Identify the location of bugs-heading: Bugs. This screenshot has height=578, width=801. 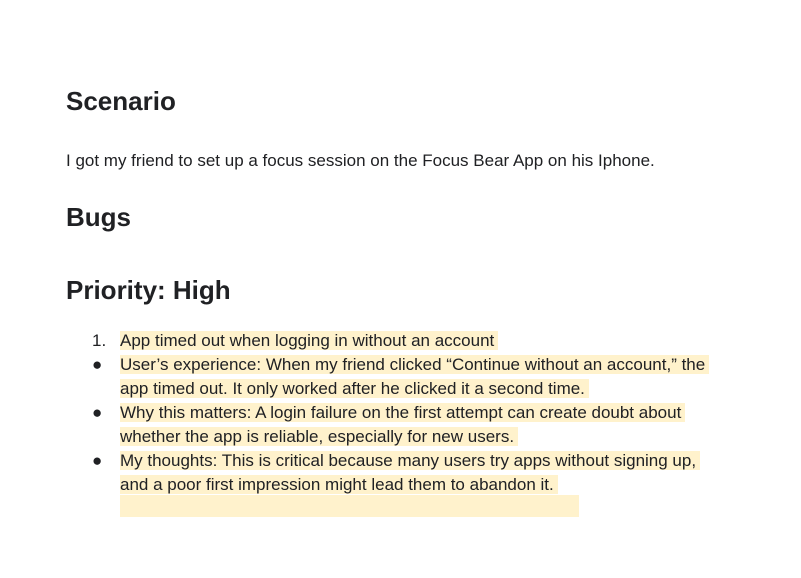
(98, 217).